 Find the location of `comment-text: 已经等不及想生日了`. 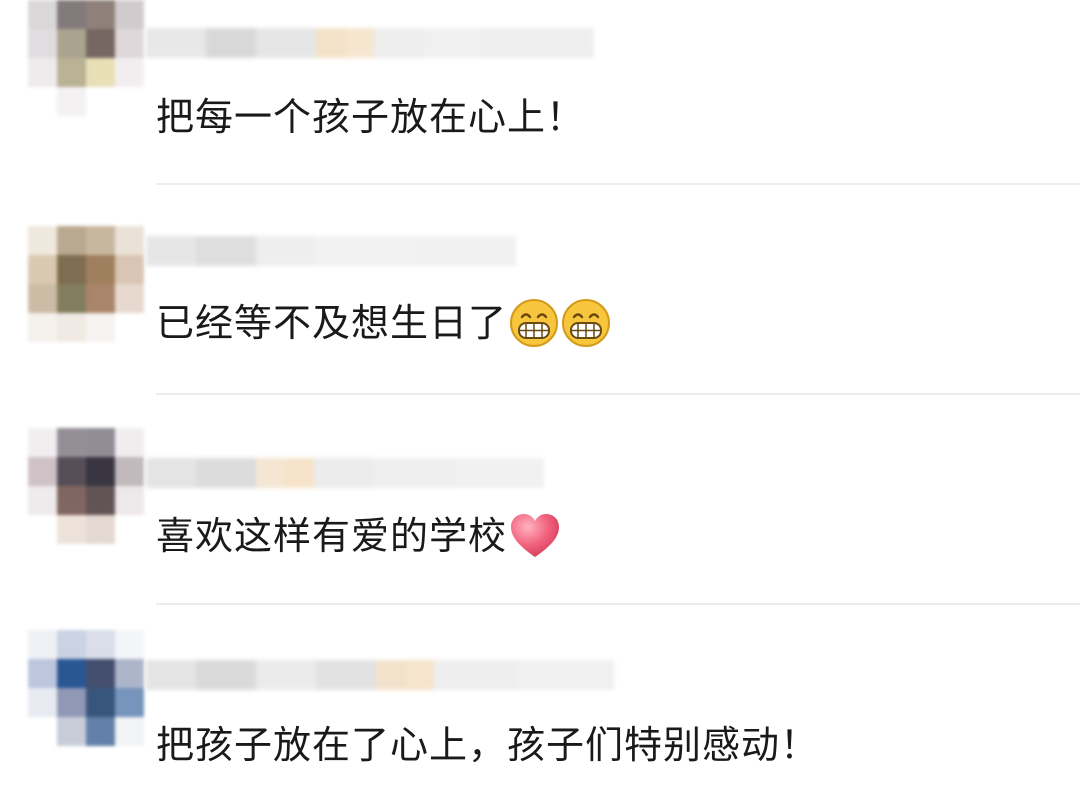

comment-text: 已经等不及想生日了 is located at coordinates (383, 323).